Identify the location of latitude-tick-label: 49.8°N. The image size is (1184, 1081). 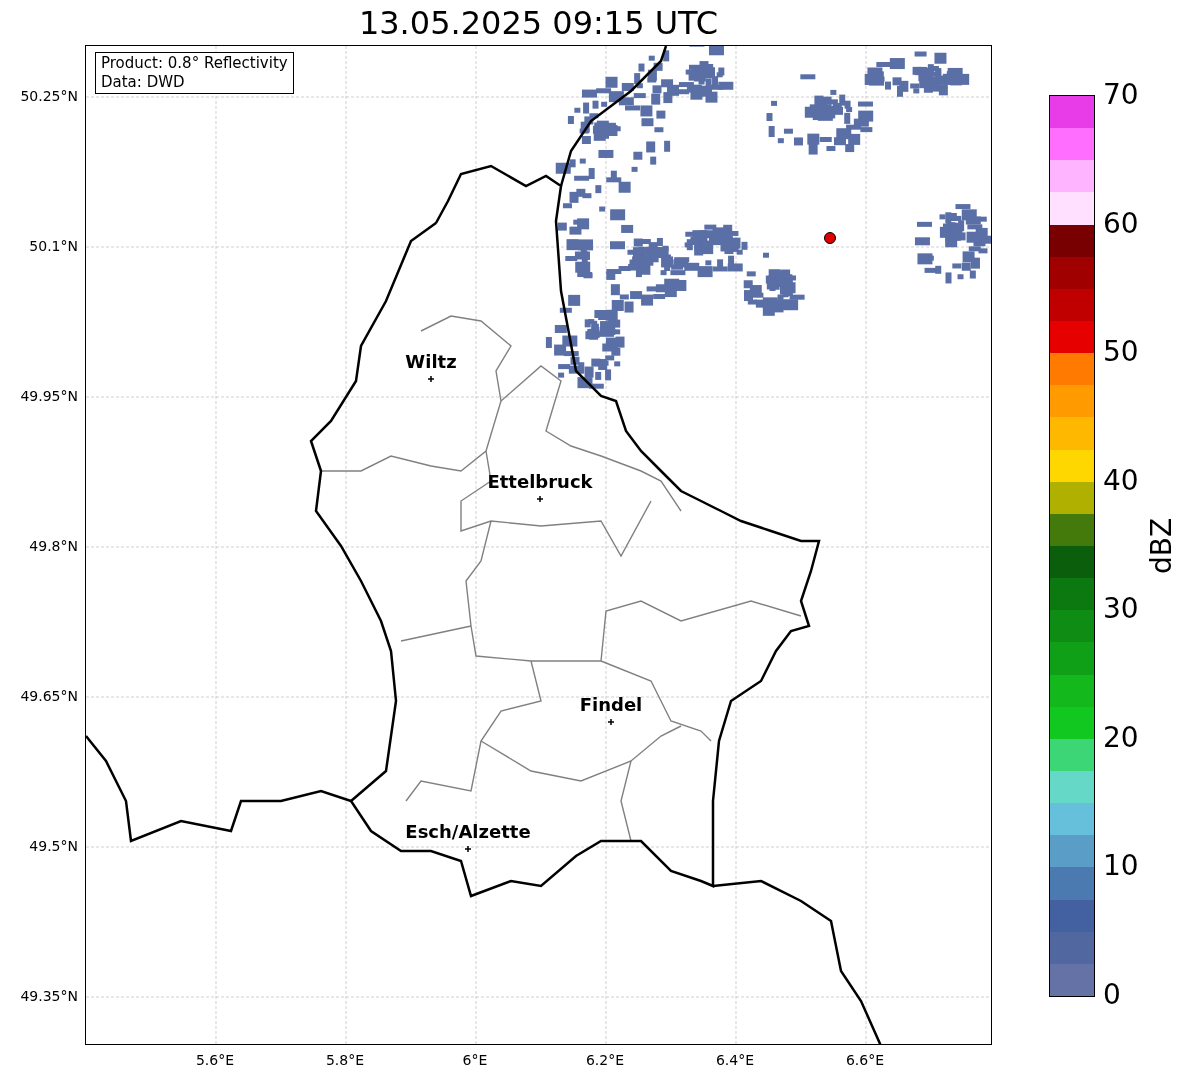
(53, 546).